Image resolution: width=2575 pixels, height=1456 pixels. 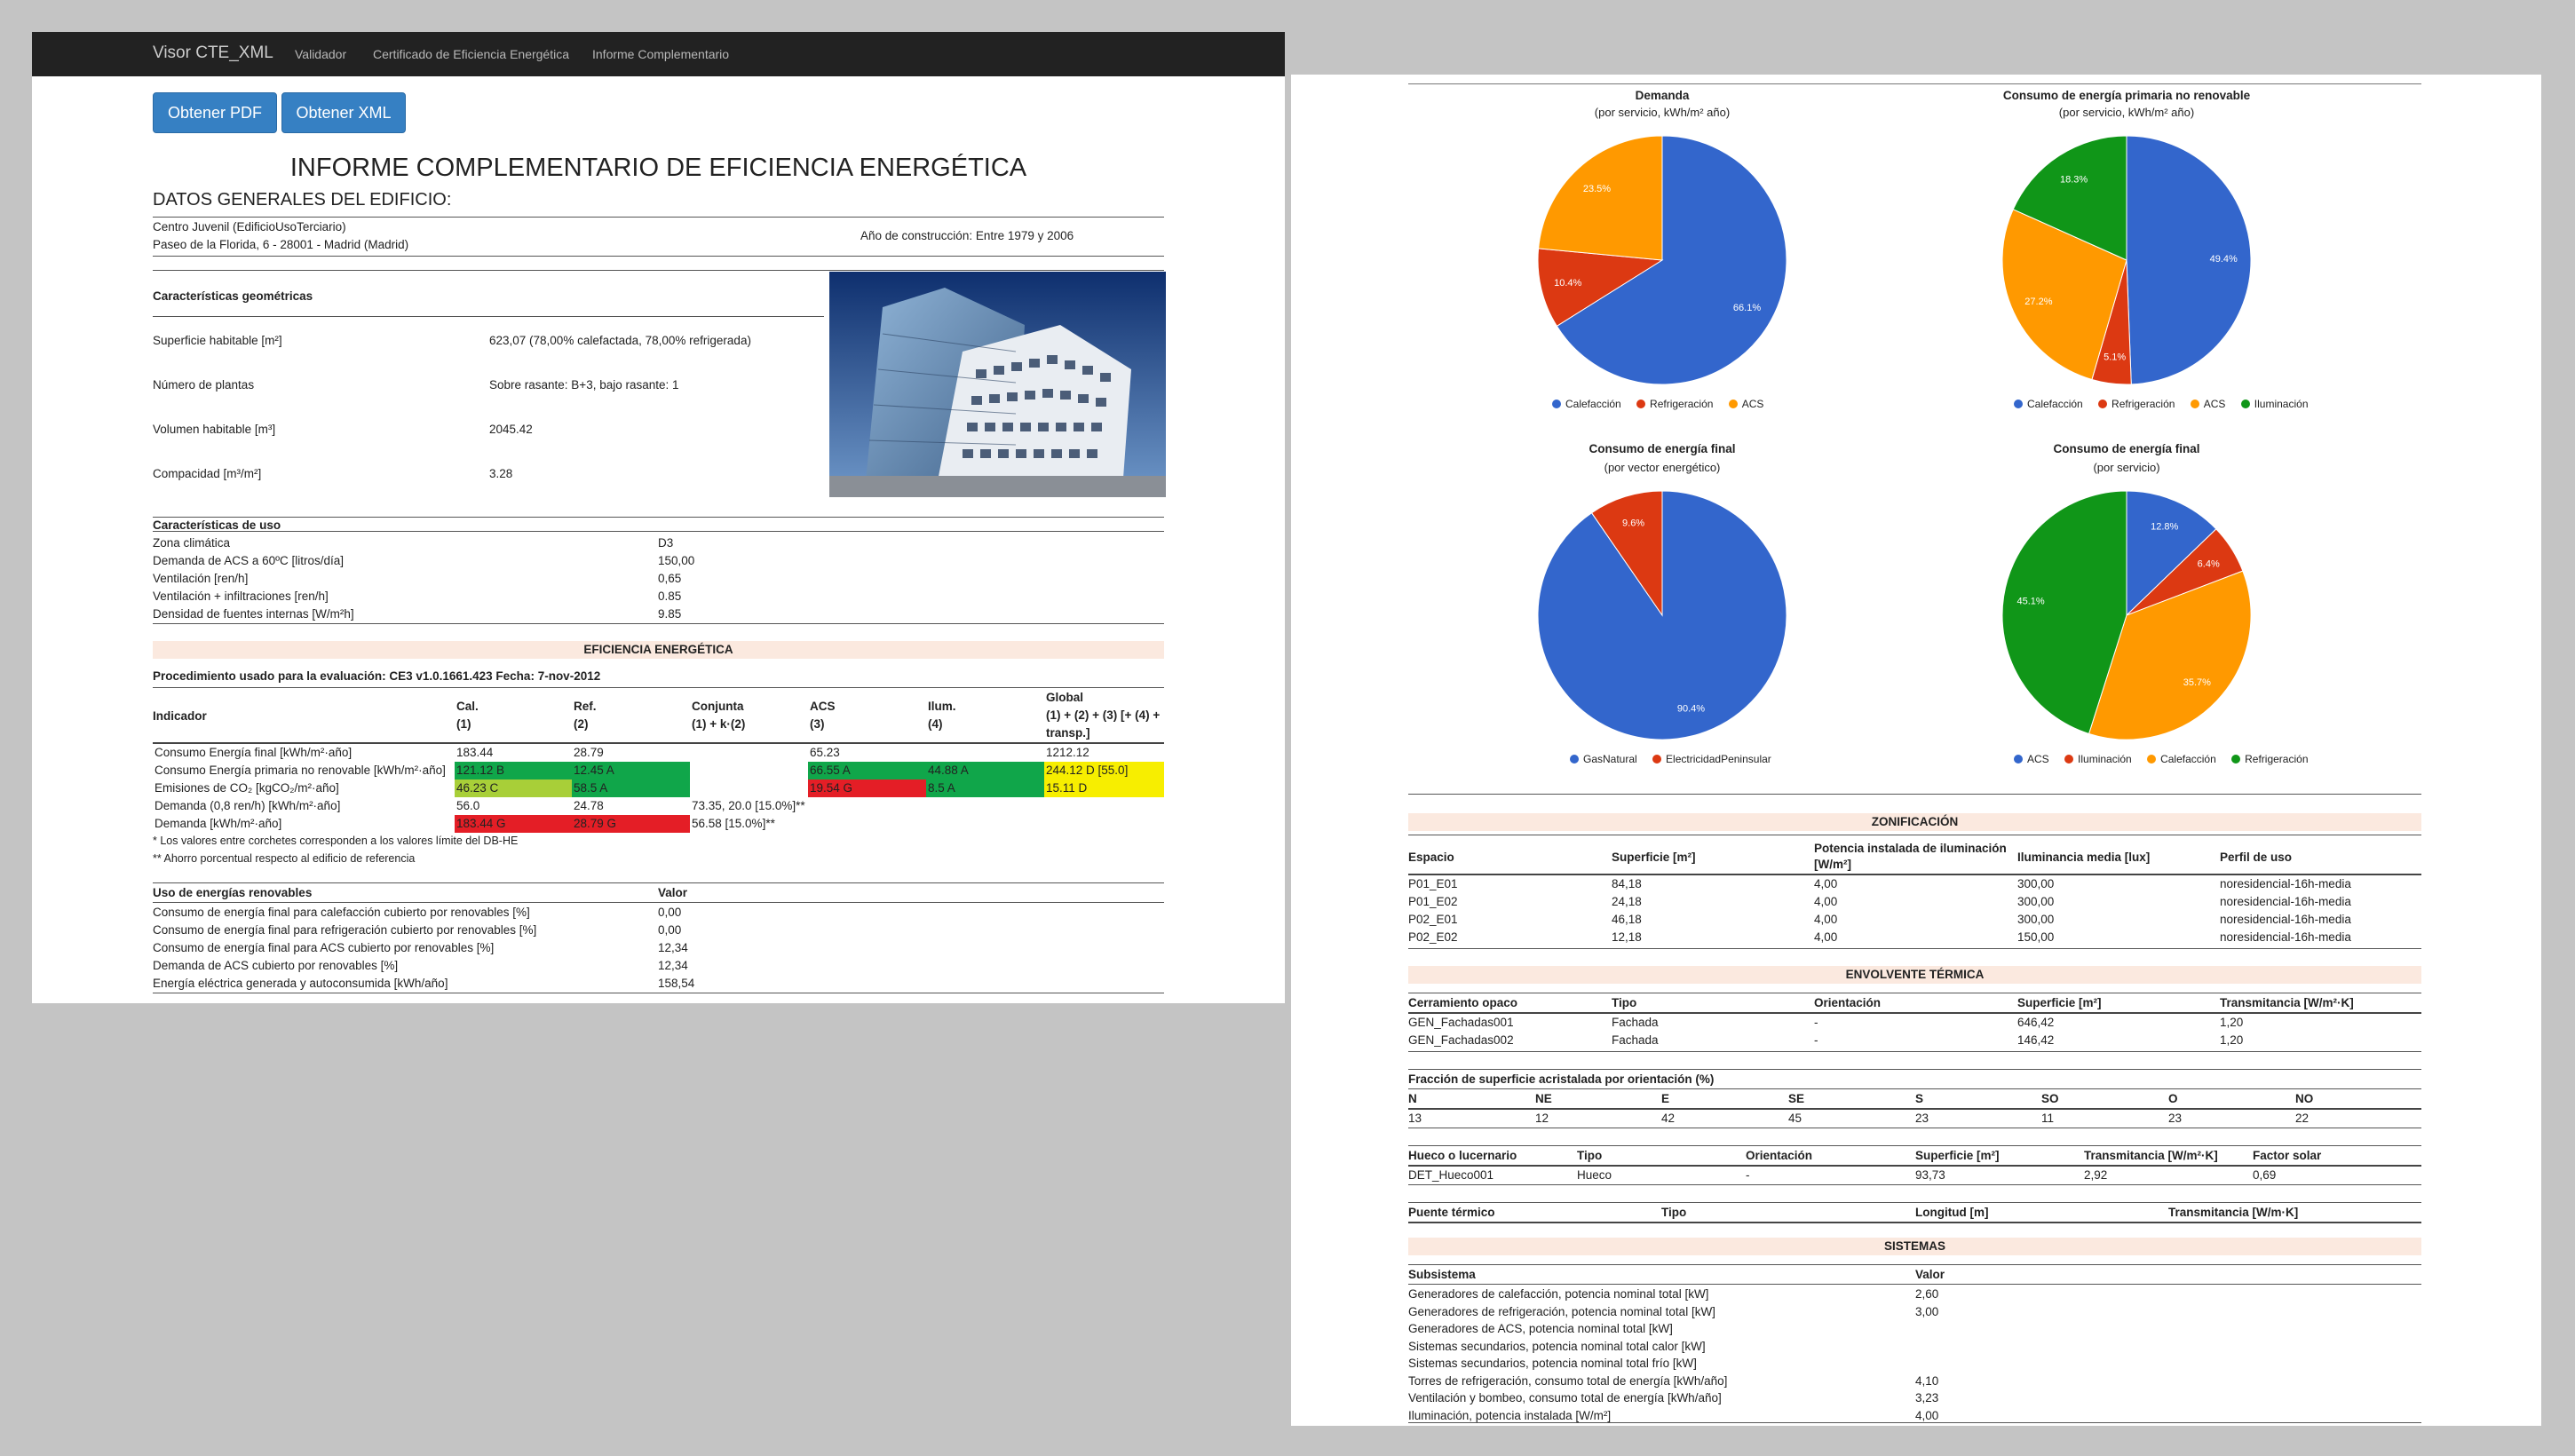 I want to click on orientation-header: SE, so click(x=1796, y=1098).